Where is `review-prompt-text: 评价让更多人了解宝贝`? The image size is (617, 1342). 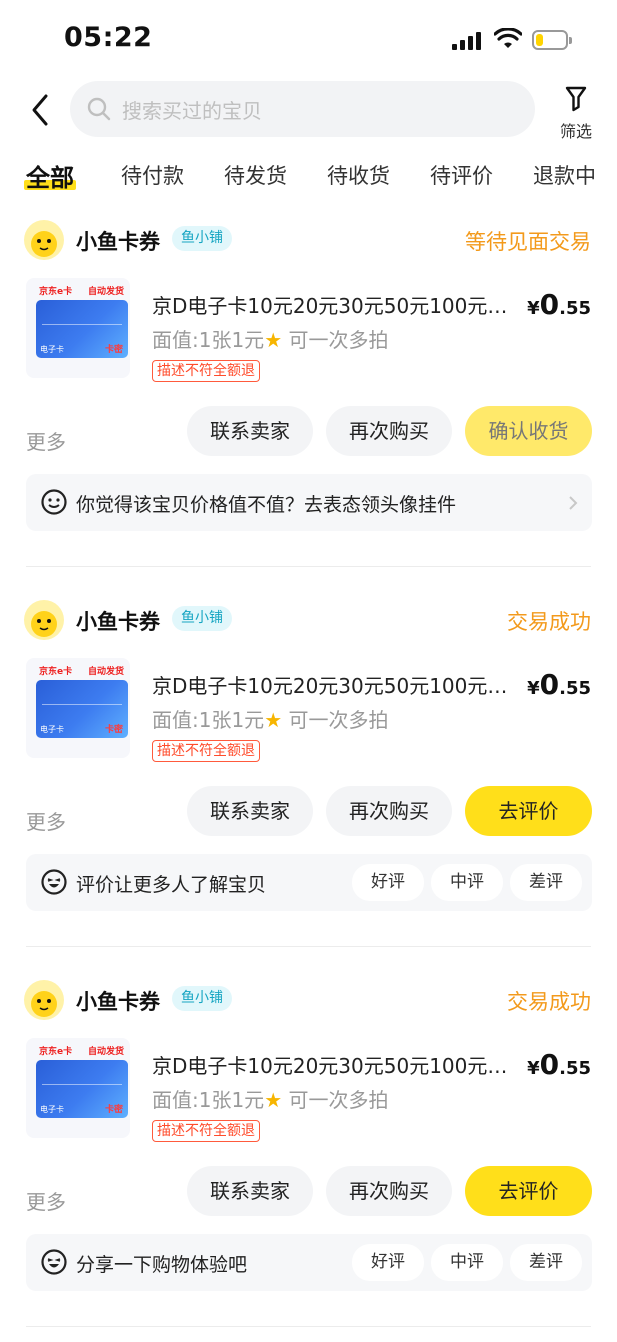
review-prompt-text: 评价让更多人了解宝贝 is located at coordinates (171, 885).